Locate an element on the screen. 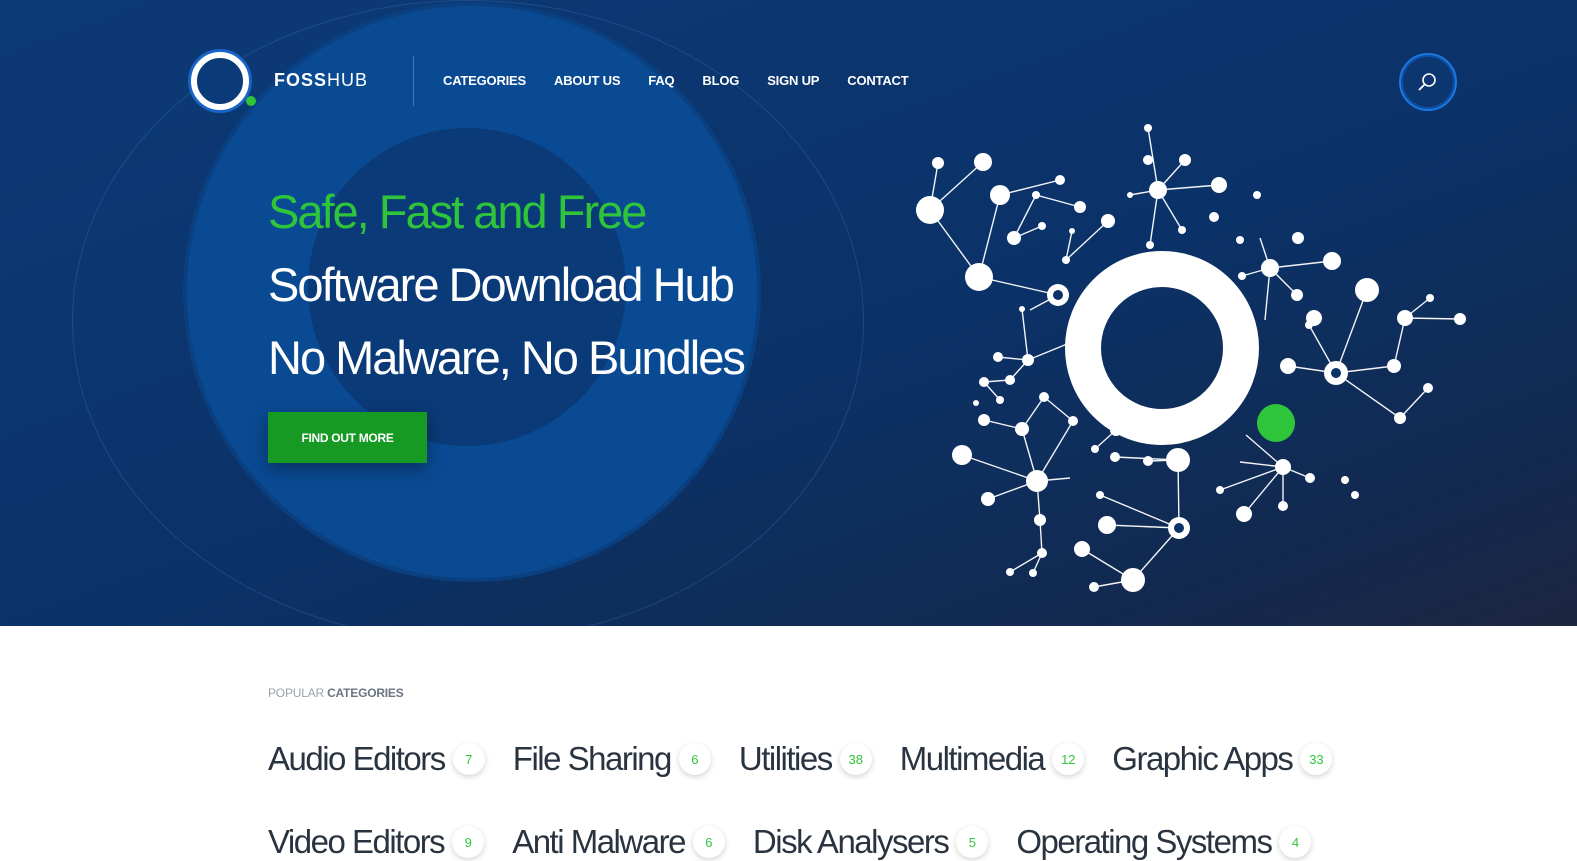  logo-dot-icon is located at coordinates (251, 101).